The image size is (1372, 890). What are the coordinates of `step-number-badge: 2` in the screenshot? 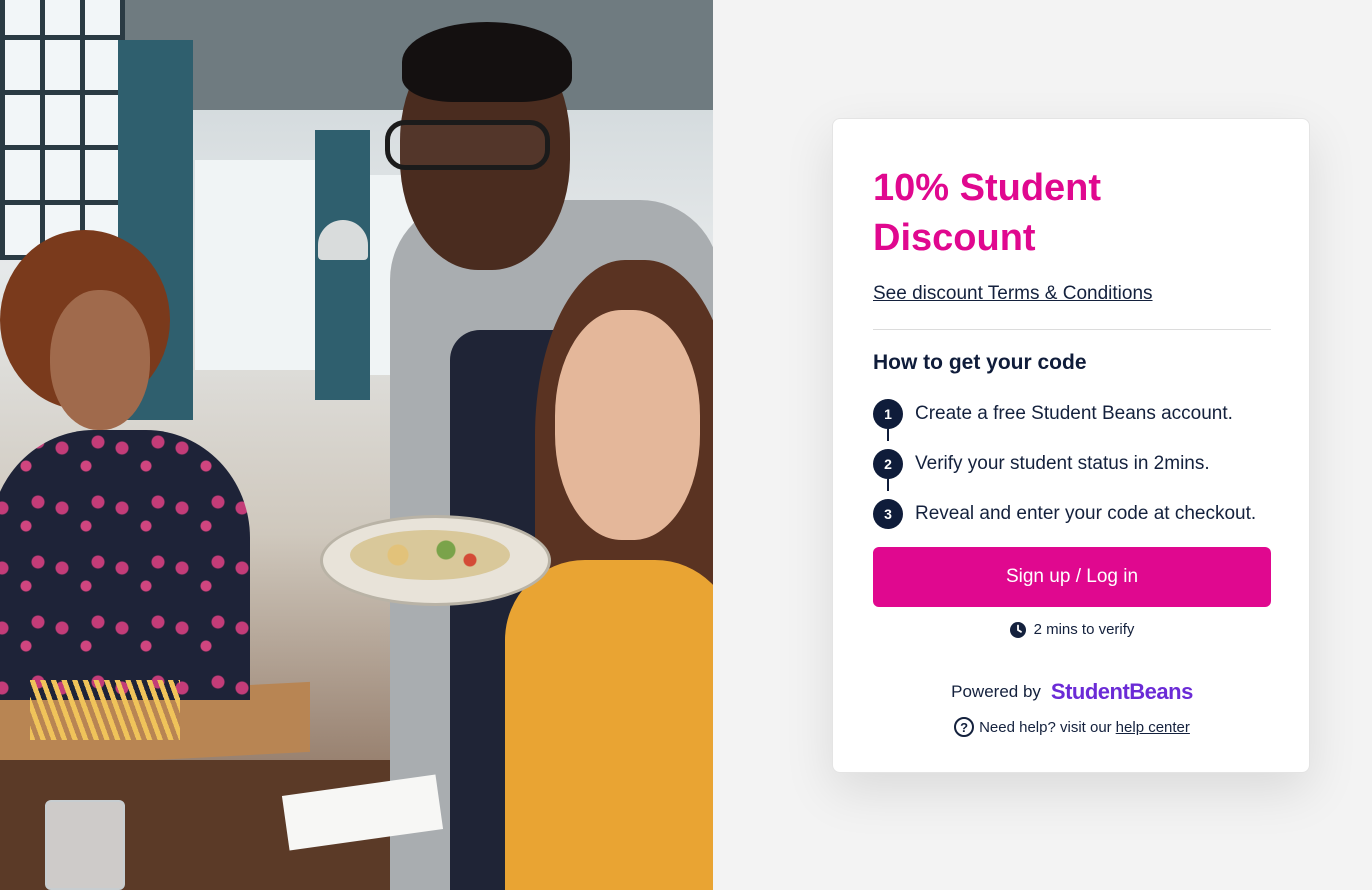 It's located at (888, 464).